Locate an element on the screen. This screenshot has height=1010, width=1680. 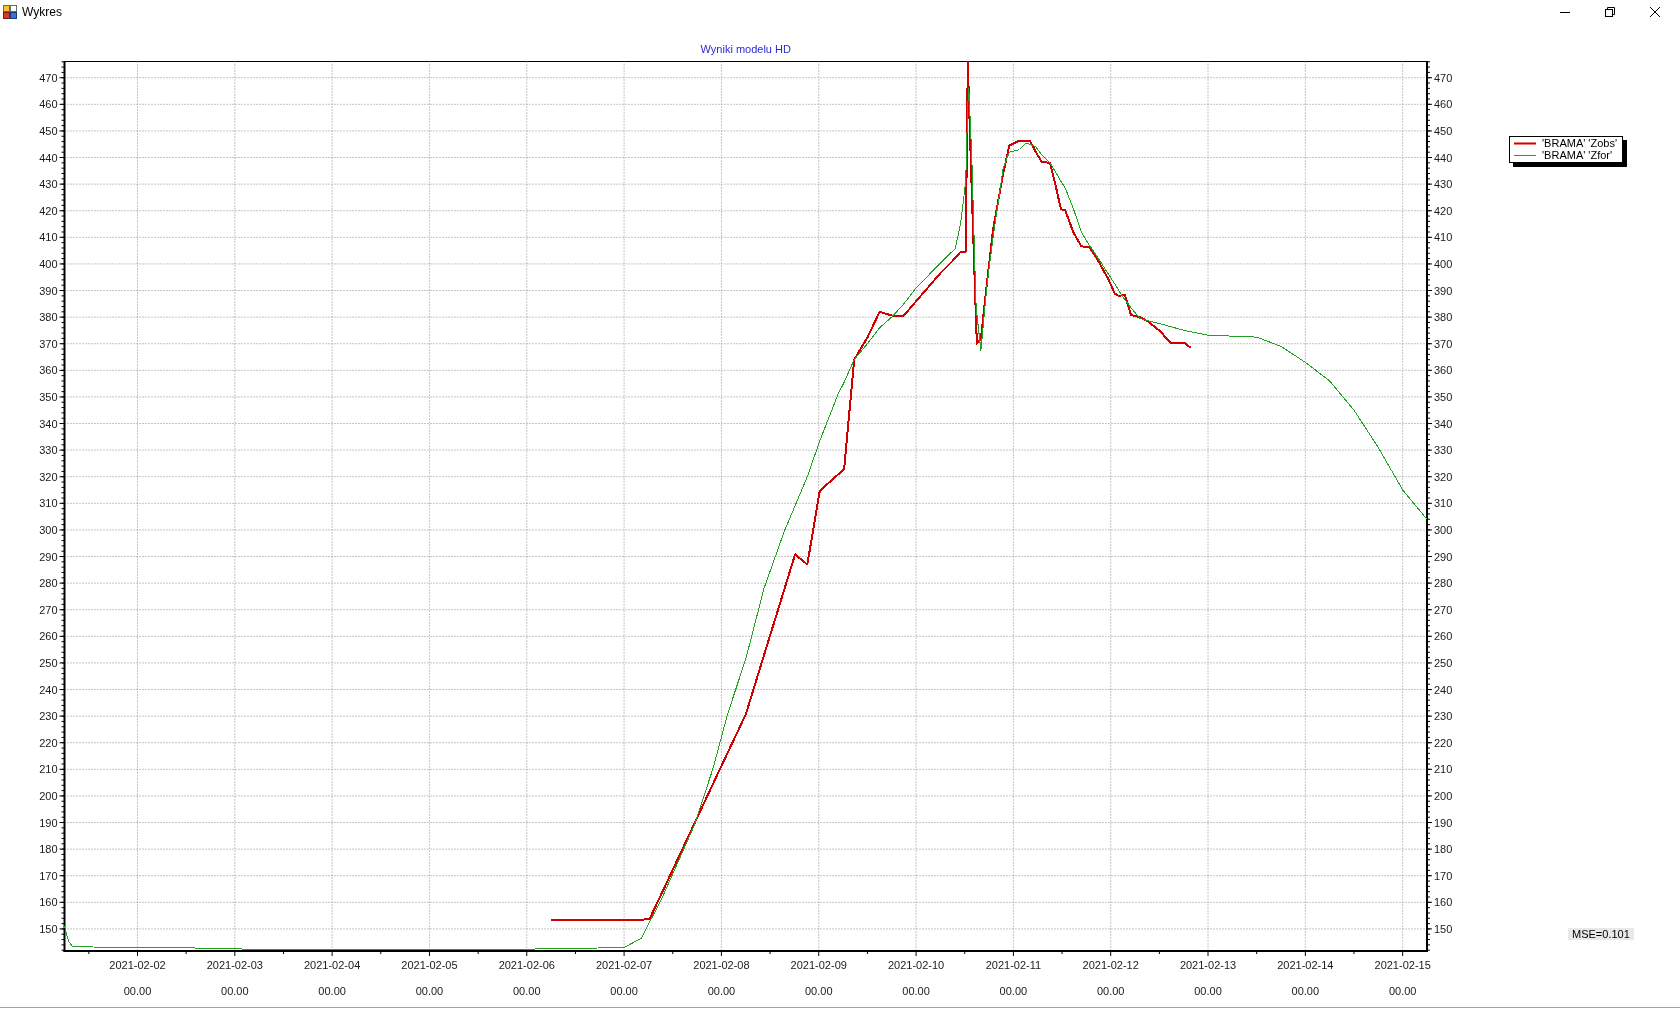
x-axis-label: 2021-02-05 is located at coordinates (429, 965).